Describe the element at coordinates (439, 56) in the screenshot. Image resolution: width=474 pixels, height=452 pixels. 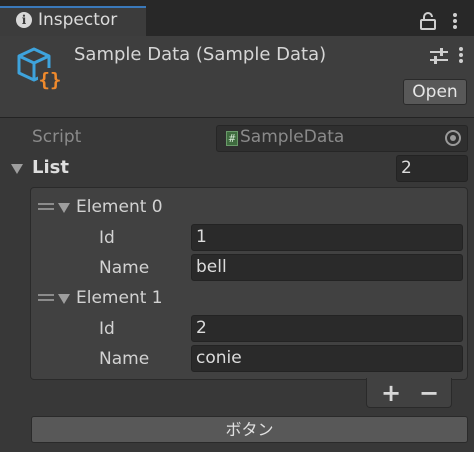
I see `preset-settings-icon` at that location.